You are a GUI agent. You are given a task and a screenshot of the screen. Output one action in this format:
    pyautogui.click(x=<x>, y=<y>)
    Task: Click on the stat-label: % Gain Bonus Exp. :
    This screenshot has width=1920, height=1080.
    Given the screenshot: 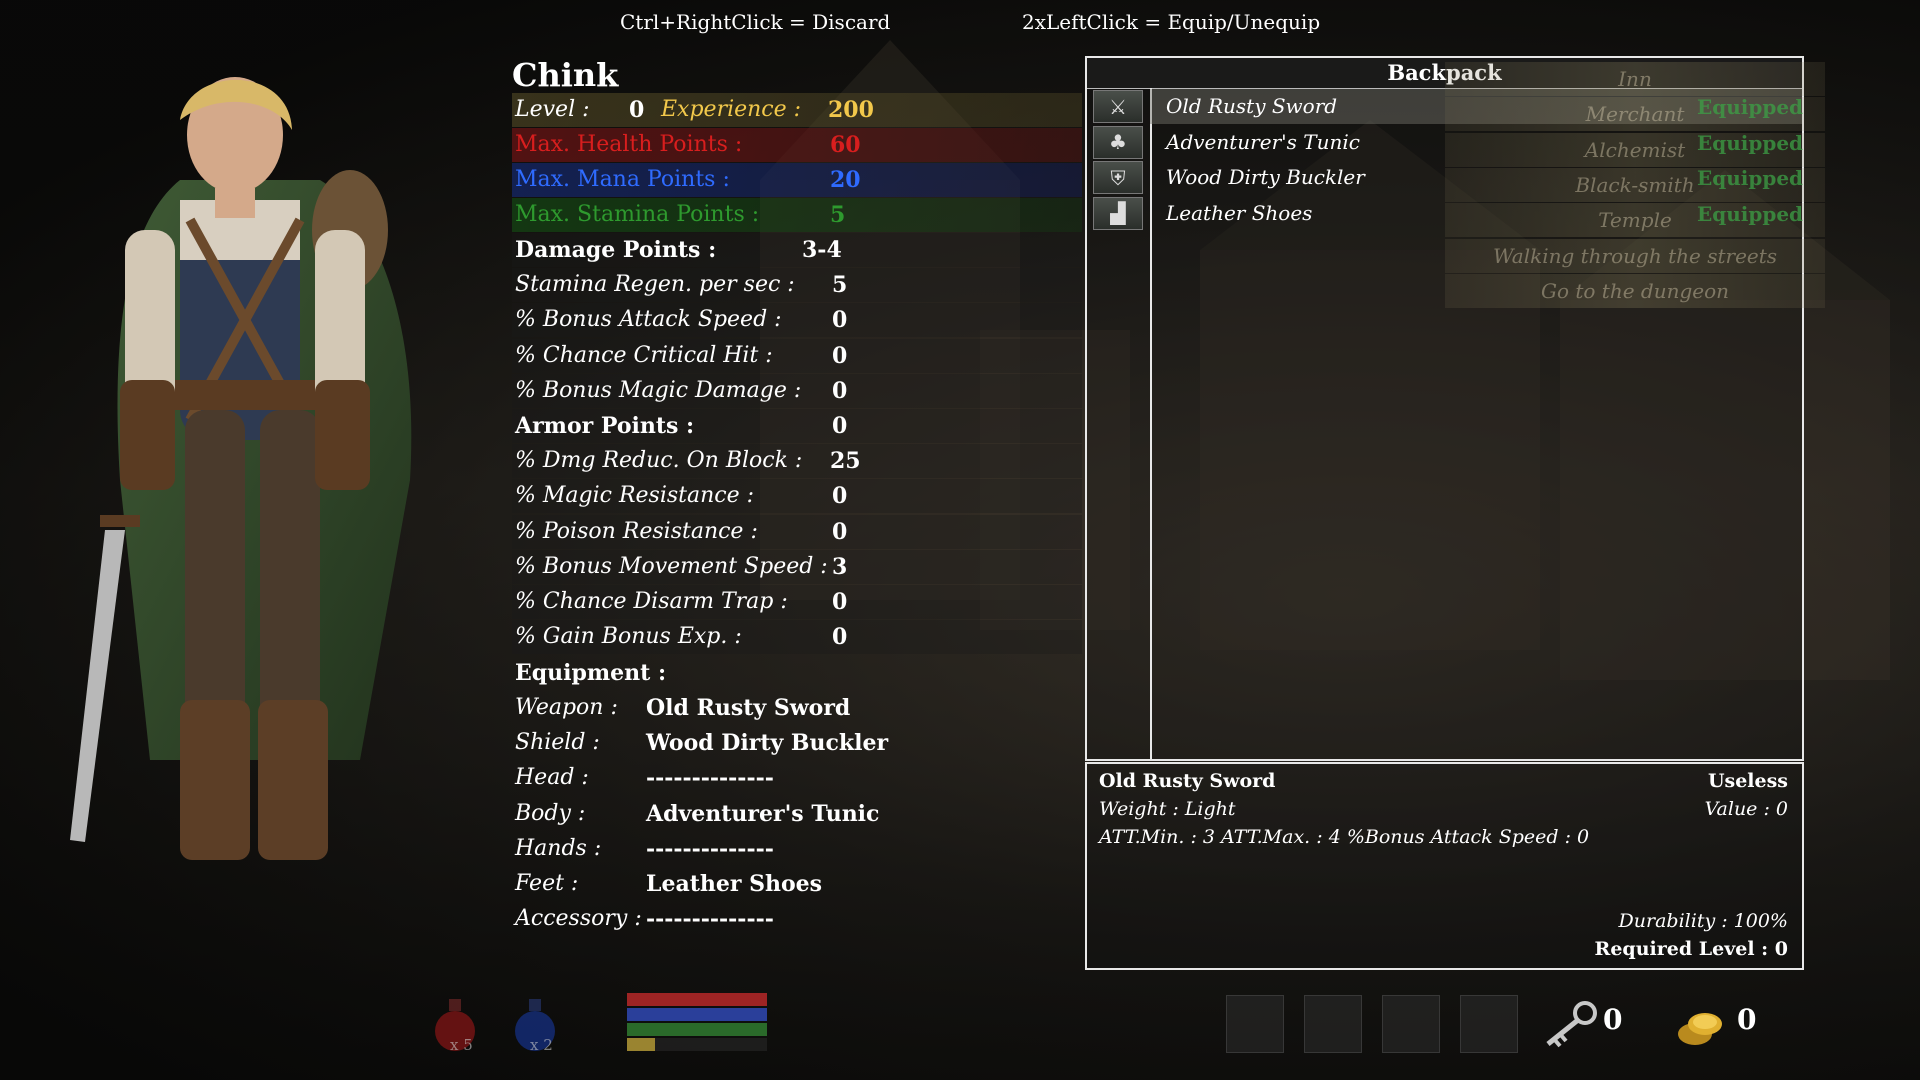 What is the action you would take?
    pyautogui.click(x=628, y=637)
    